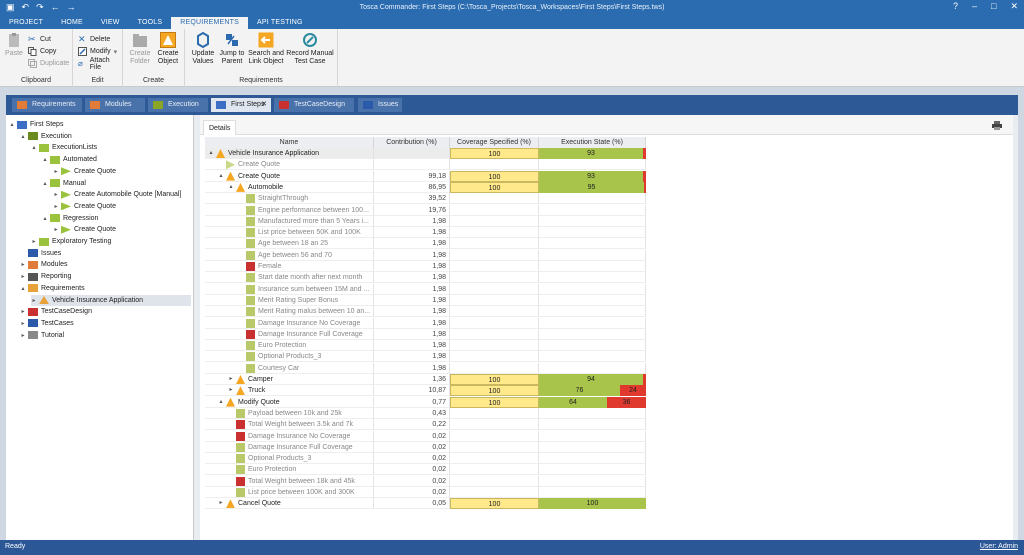 Image resolution: width=1024 pixels, height=555 pixels. I want to click on cut-button: ✂ Cut, so click(39, 39).